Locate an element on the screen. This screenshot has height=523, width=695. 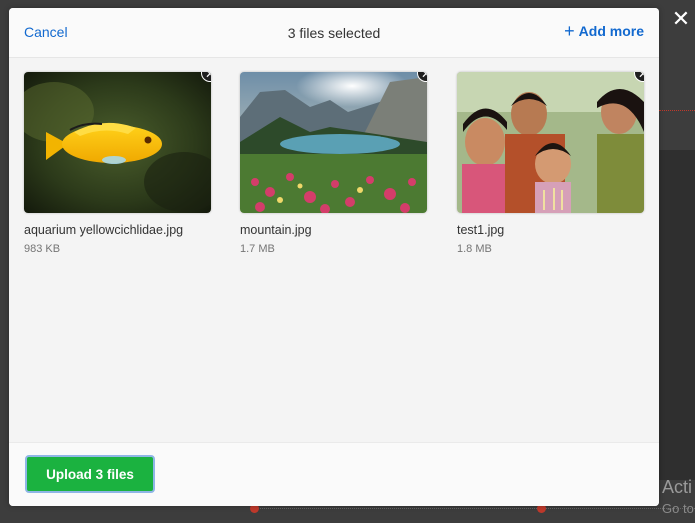
mountain-thumbnail-image is located at coordinates (333, 142).